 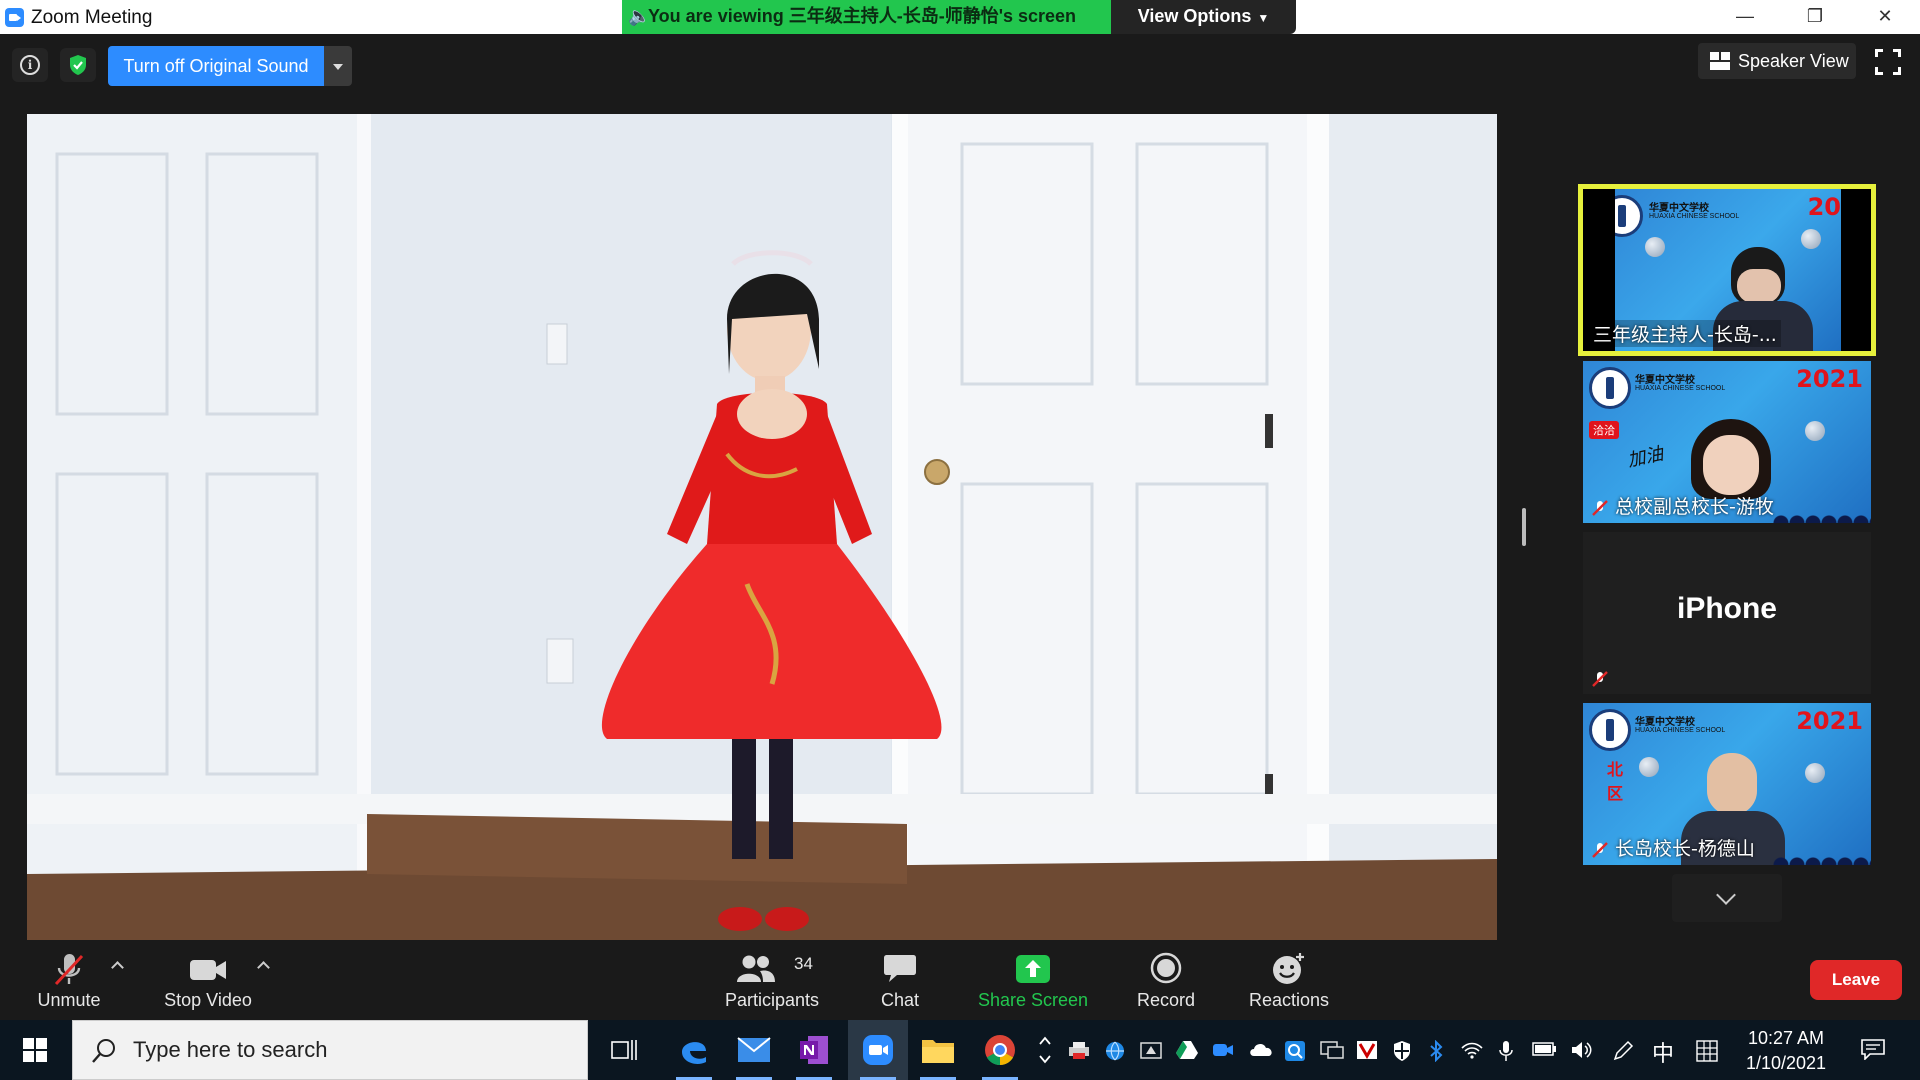 What do you see at coordinates (772, 1000) in the screenshot?
I see `participants-label: Participants` at bounding box center [772, 1000].